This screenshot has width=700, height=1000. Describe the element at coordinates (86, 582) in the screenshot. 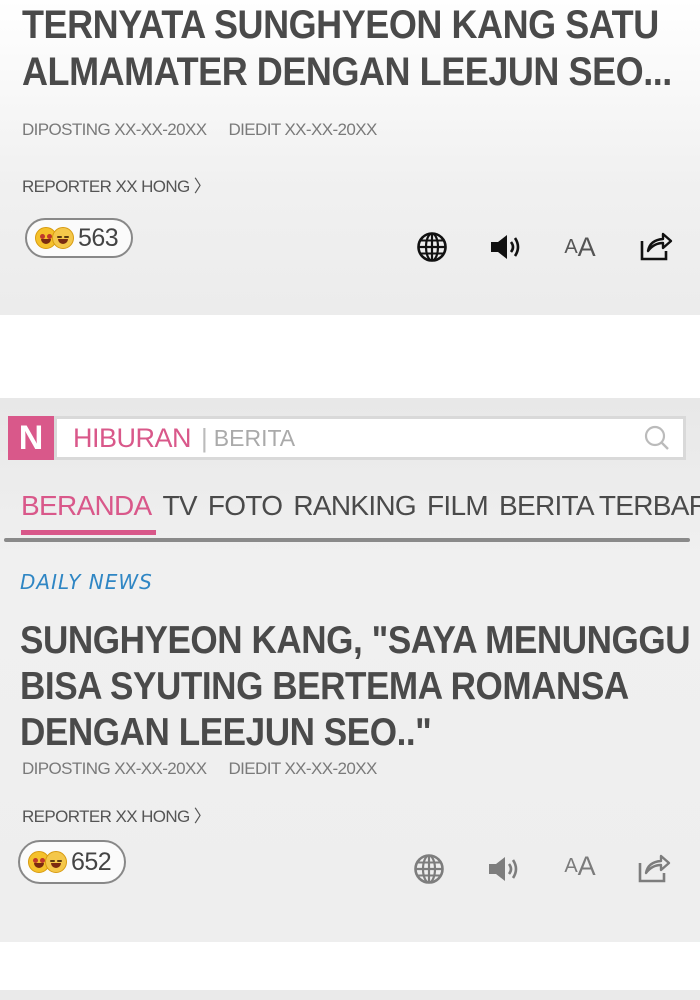

I see `daily-news-logo: DAILY NEWS` at that location.